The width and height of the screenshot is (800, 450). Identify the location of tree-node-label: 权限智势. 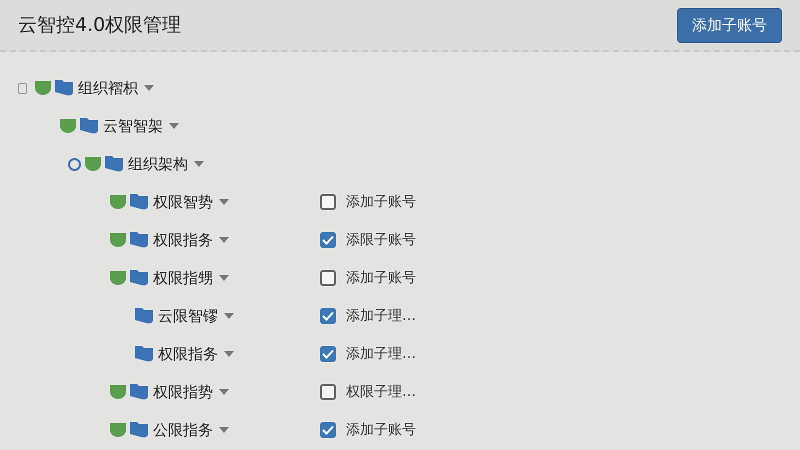
(183, 202).